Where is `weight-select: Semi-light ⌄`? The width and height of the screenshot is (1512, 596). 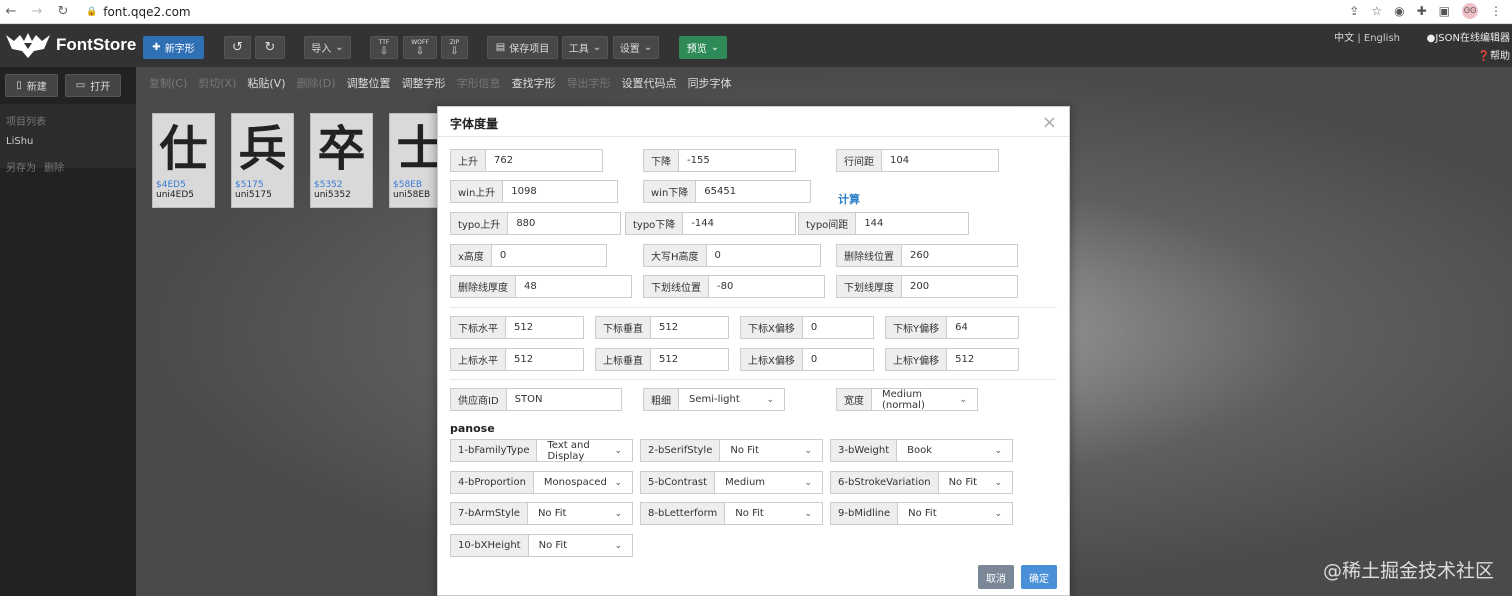
weight-select: Semi-light ⌄ is located at coordinates (731, 399).